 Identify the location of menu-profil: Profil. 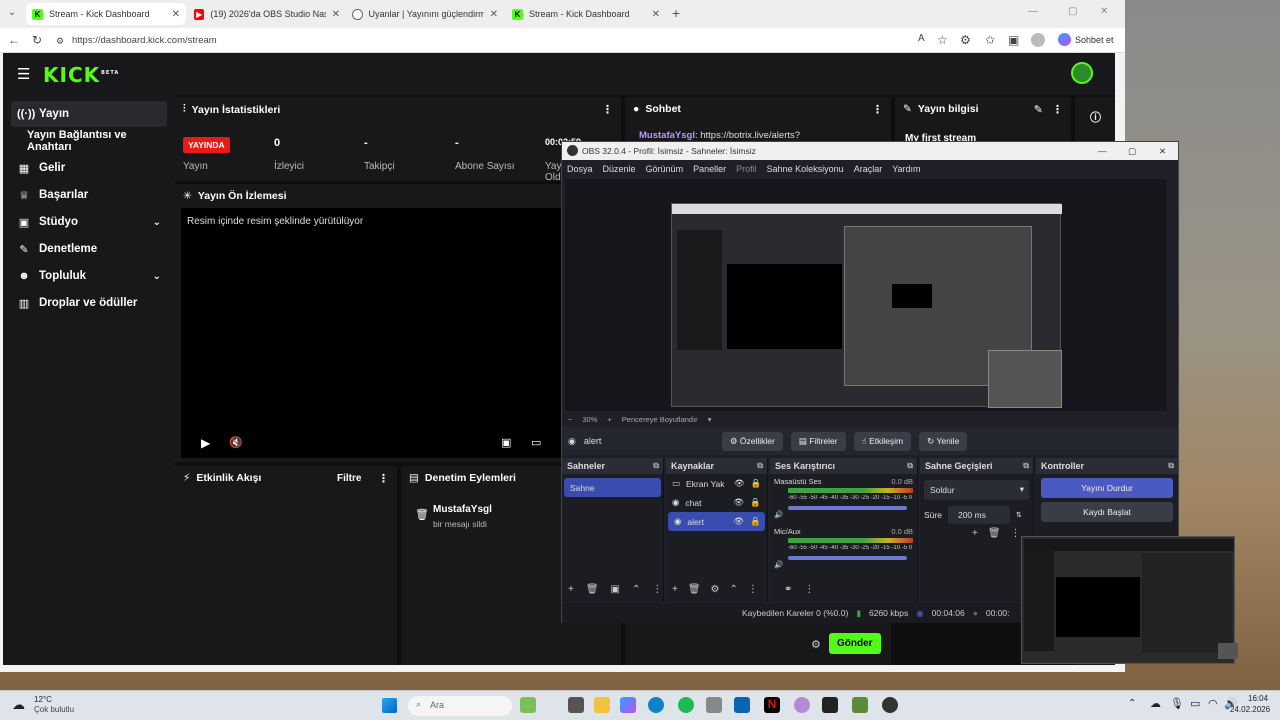
(746, 169).